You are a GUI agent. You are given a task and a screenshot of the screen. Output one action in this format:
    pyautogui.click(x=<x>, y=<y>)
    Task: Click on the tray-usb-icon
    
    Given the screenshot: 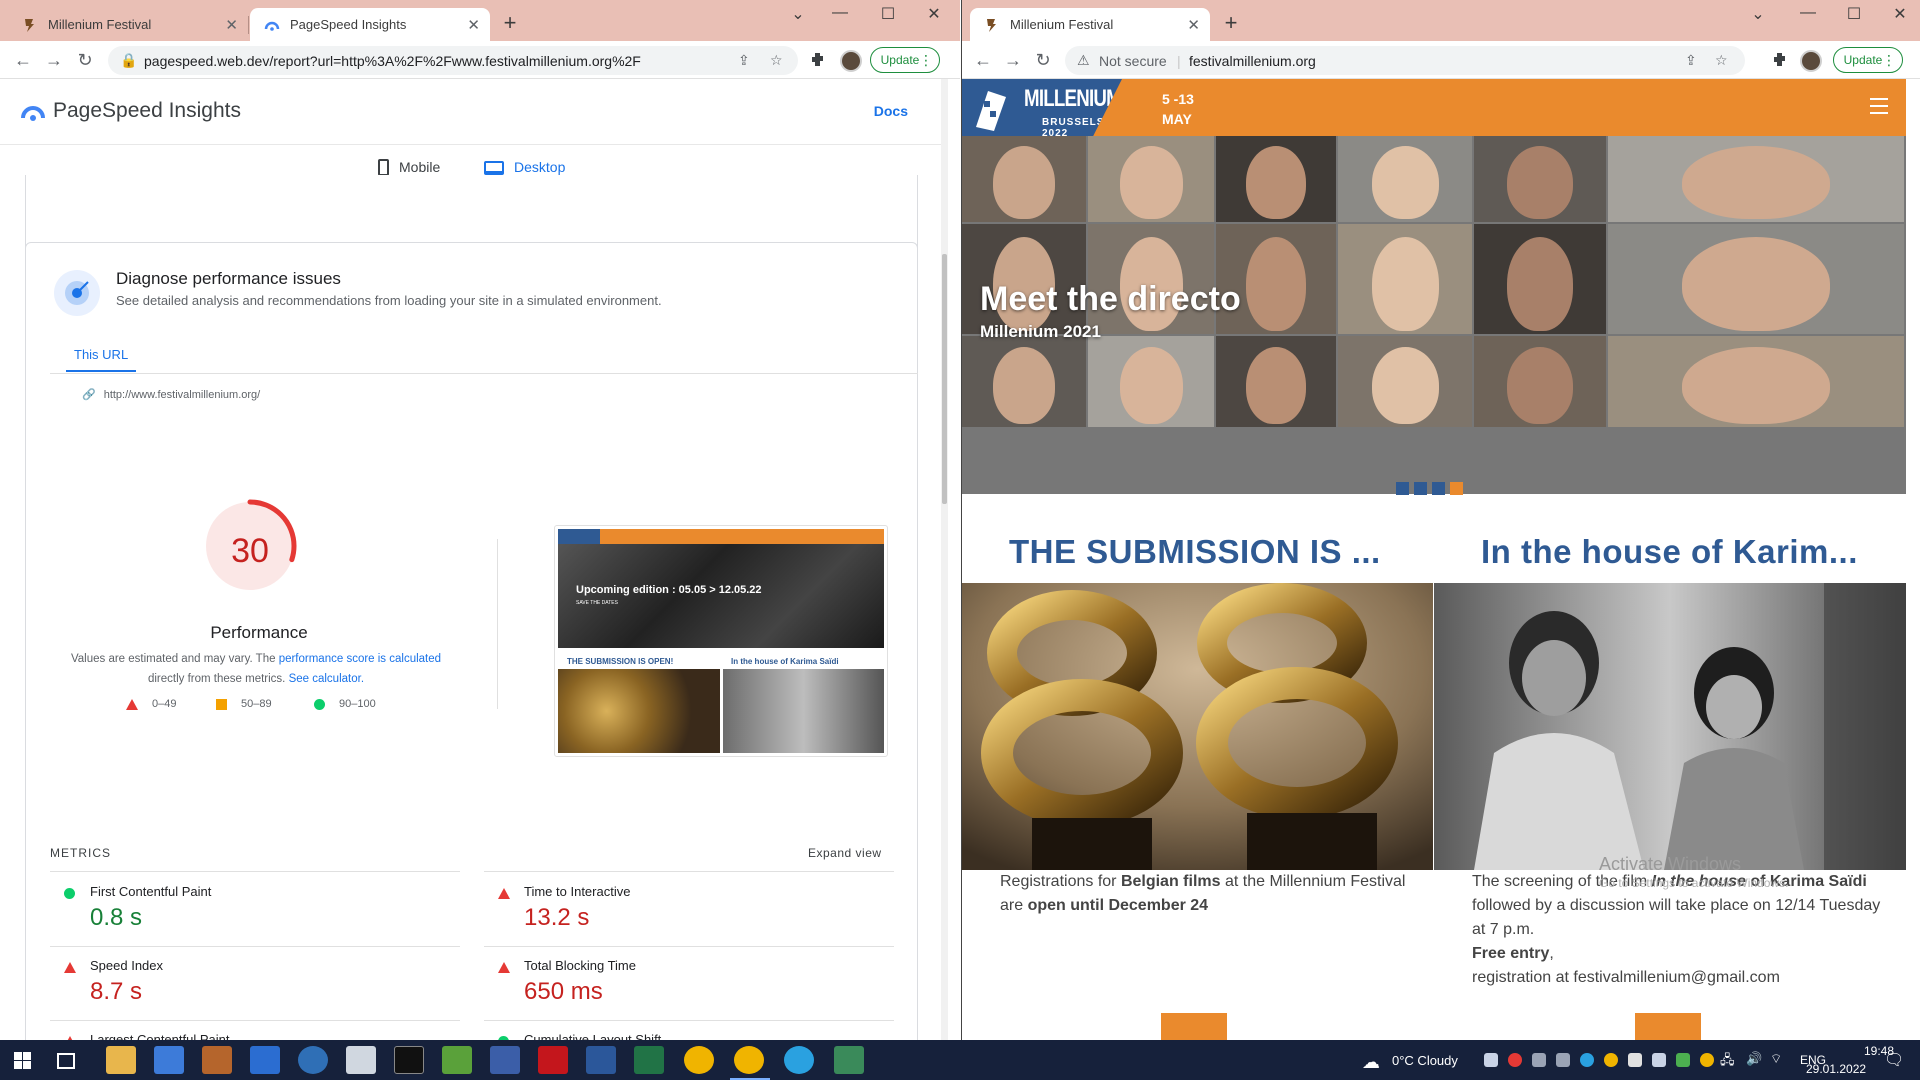 What is the action you would take?
    pyautogui.click(x=1659, y=1060)
    